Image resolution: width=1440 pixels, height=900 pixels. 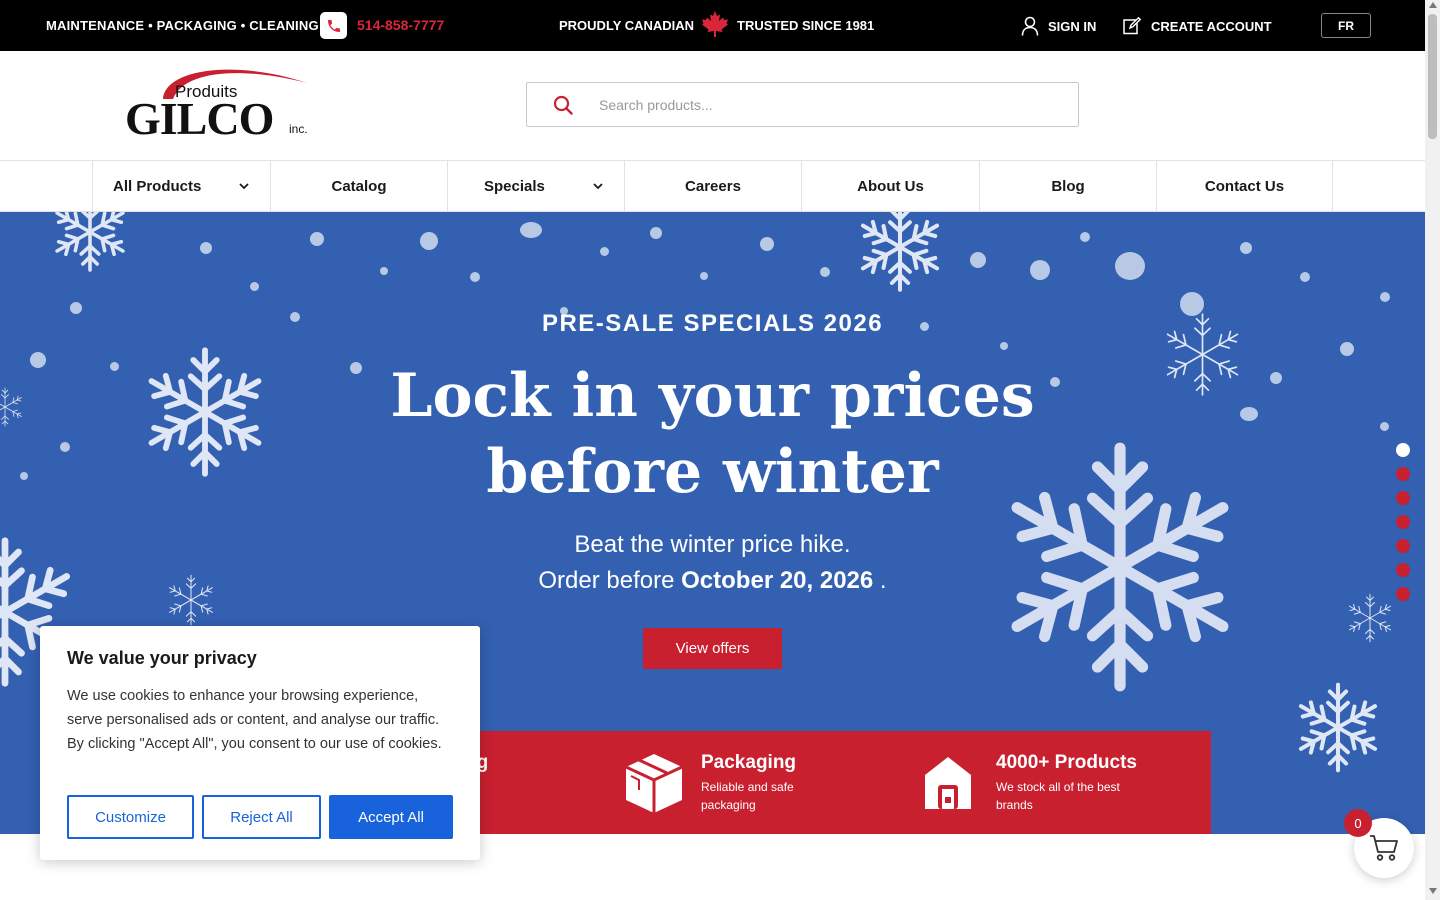 I want to click on nav-label: Specials, so click(x=514, y=186).